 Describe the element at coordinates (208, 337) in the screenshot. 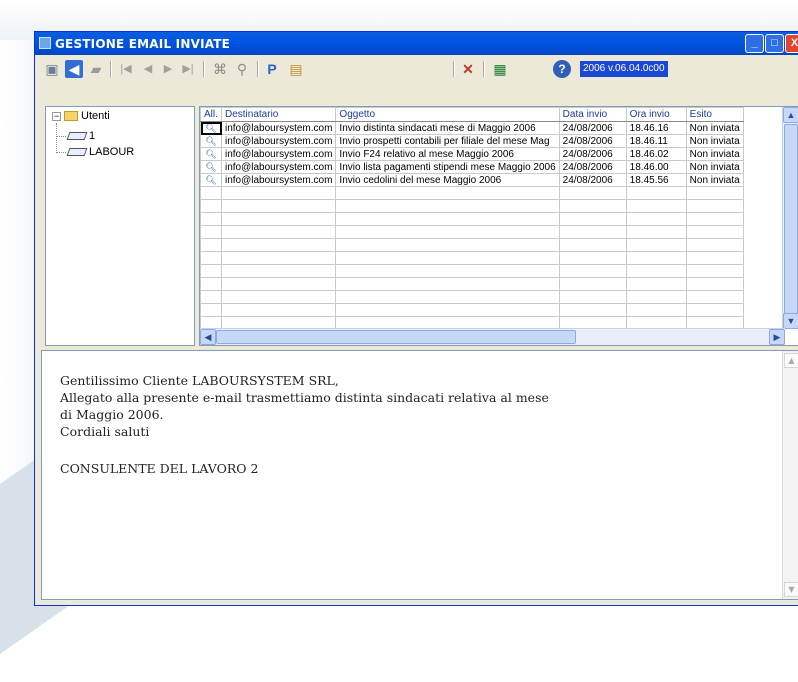

I see `scroll-left-icon: ◀` at that location.